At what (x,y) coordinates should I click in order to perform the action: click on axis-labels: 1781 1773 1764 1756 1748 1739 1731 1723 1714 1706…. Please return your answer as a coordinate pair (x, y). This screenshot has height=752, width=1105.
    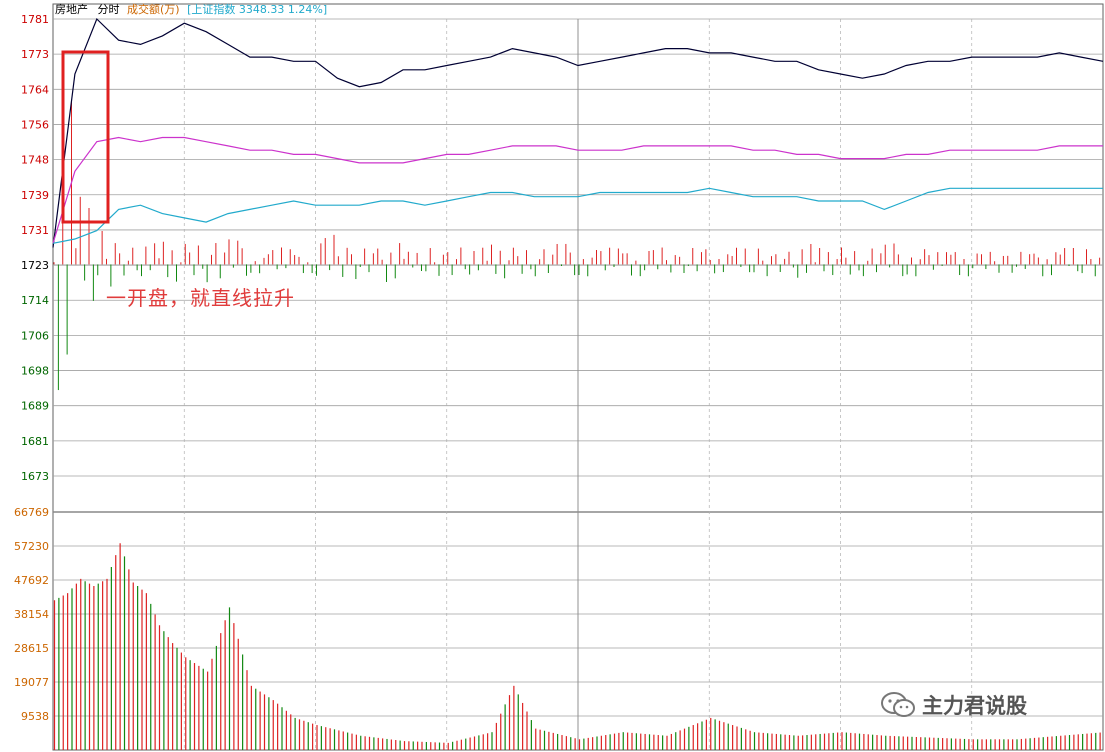
    Looking at the image, I should click on (31, 368).